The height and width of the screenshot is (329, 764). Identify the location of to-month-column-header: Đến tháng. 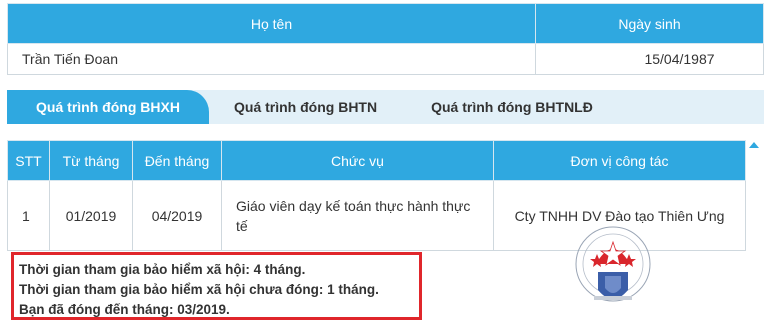
(177, 160).